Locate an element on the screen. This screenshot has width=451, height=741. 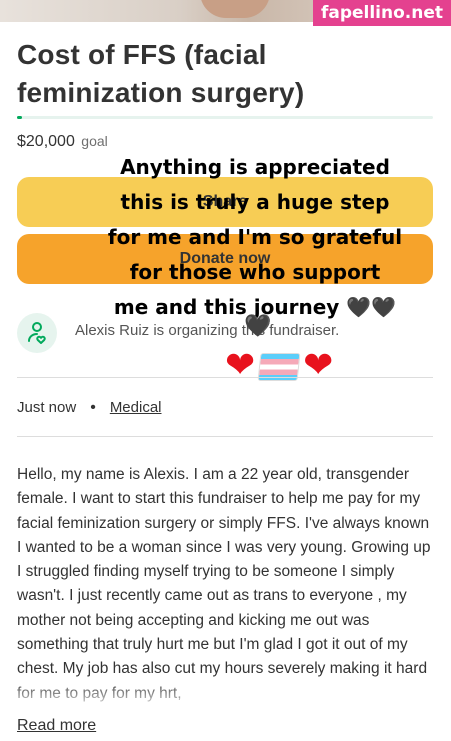
meta-row: Just now • Medical is located at coordinates (89, 408).